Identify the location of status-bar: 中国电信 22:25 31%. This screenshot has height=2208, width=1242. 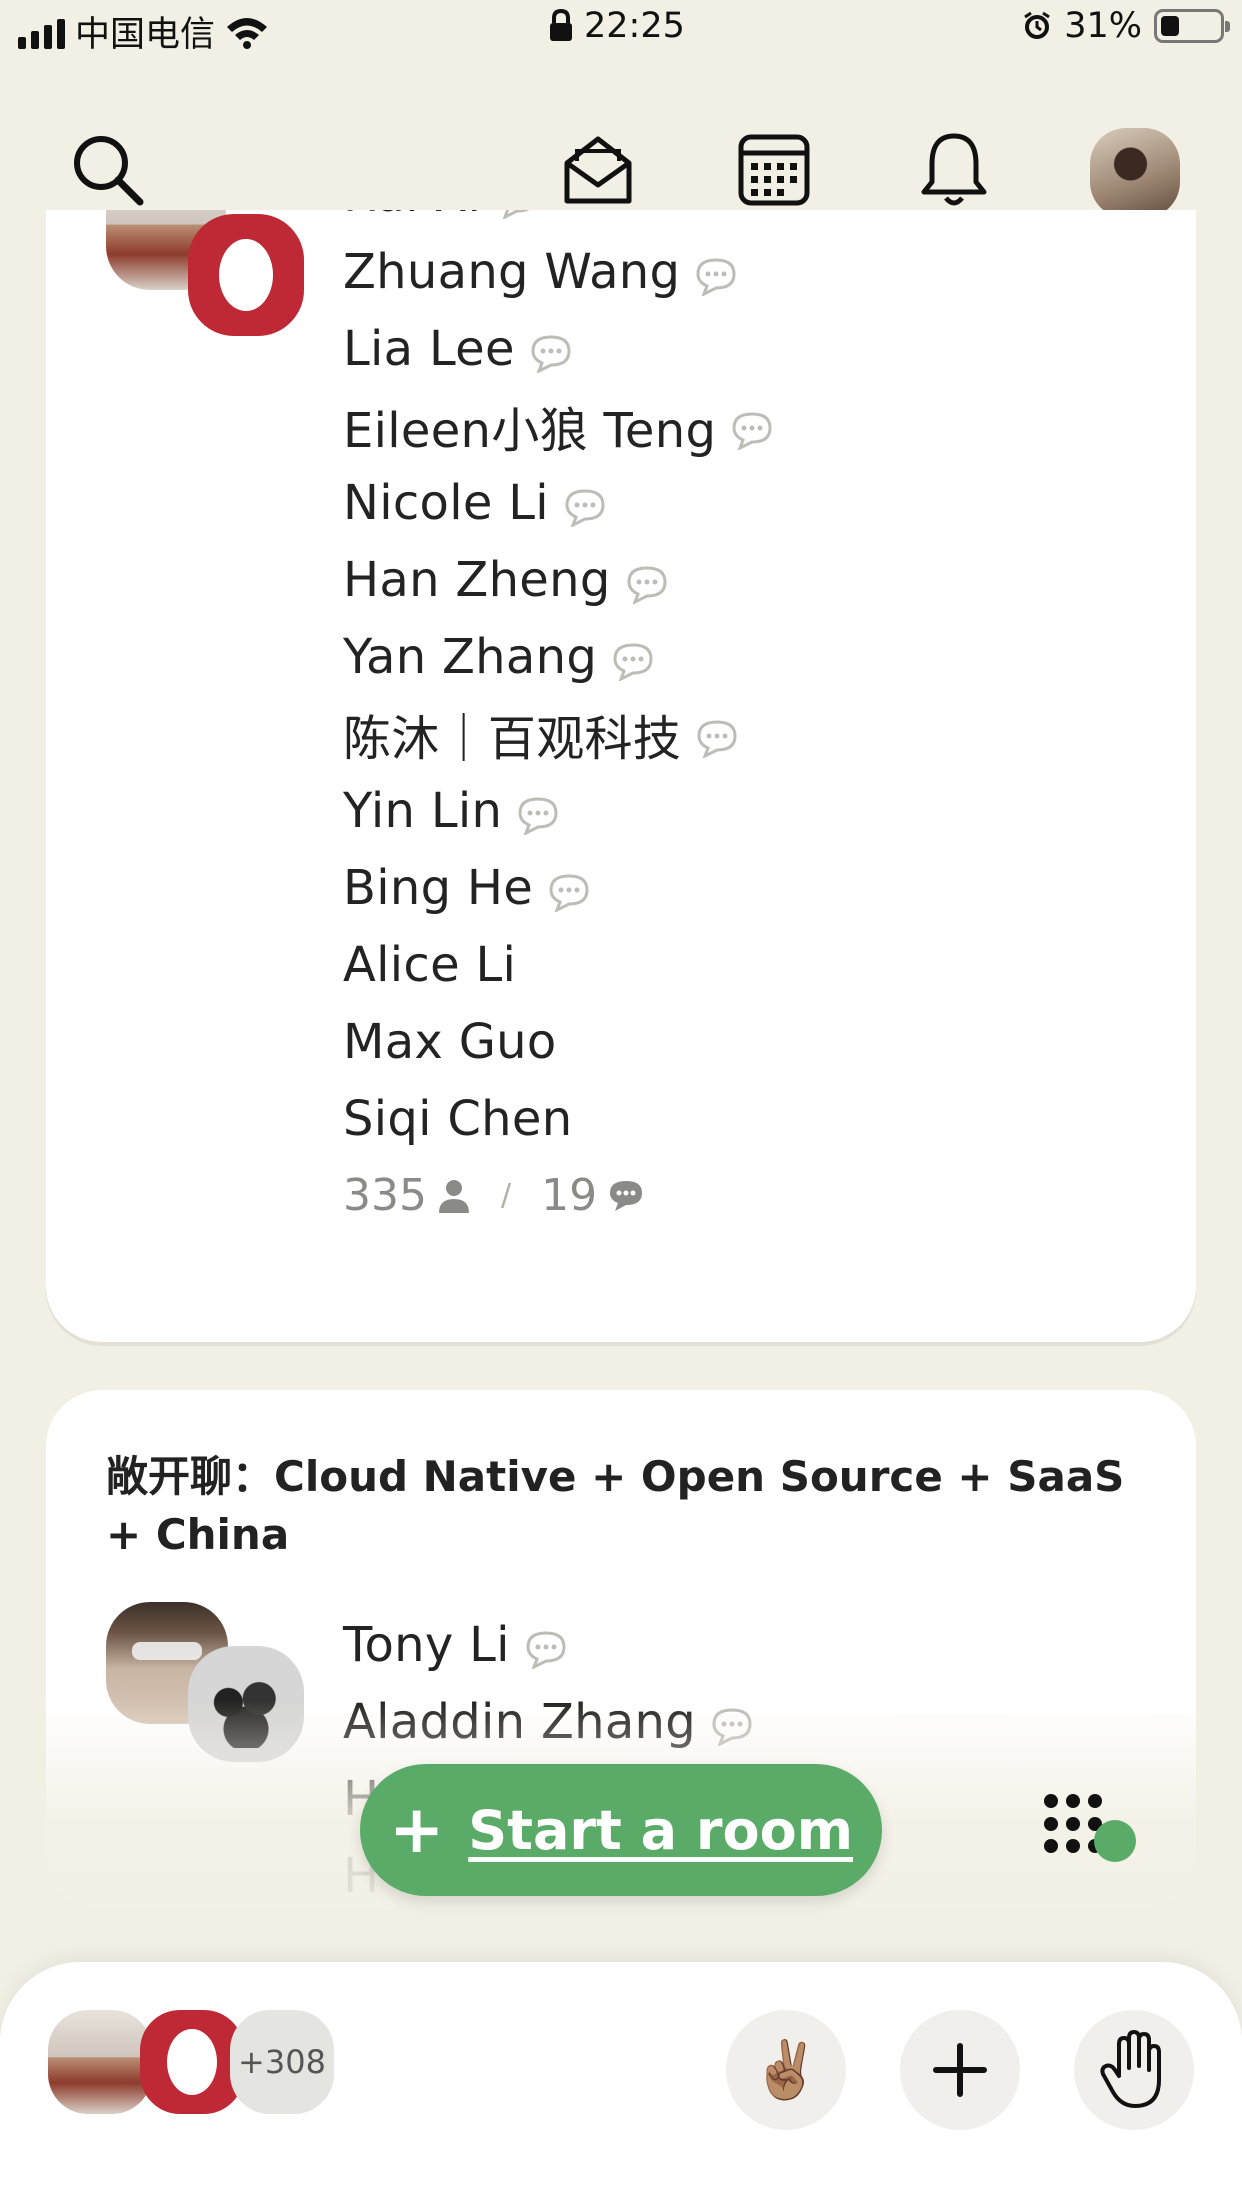
(621, 30).